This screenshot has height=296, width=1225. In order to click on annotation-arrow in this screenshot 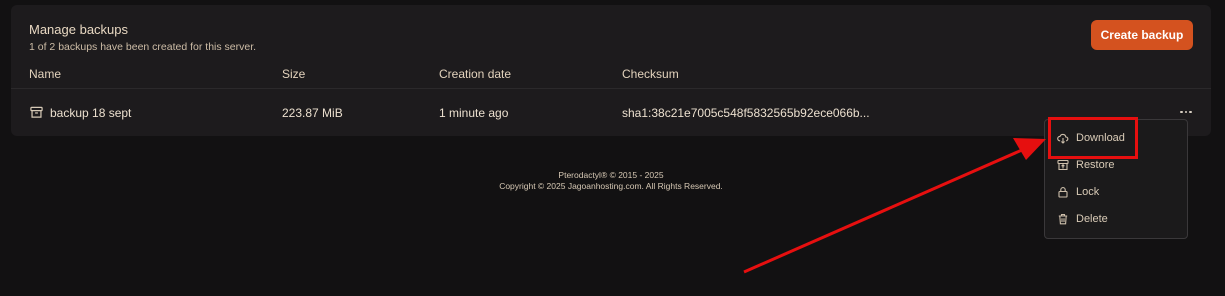, I will do `click(894, 206)`.